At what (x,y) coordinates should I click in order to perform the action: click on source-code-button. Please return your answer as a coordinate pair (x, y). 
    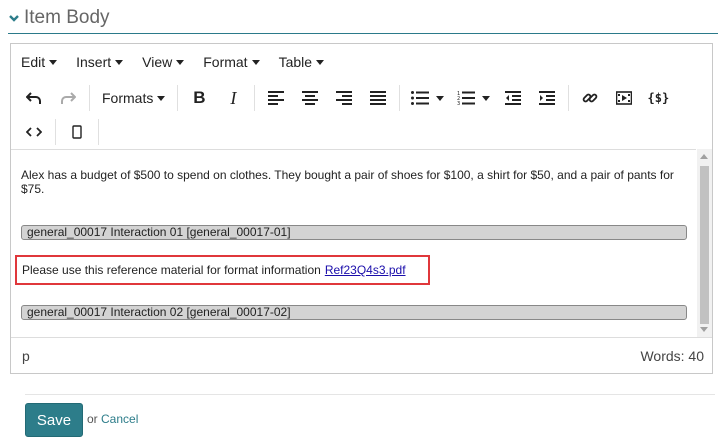
    Looking at the image, I should click on (34, 132).